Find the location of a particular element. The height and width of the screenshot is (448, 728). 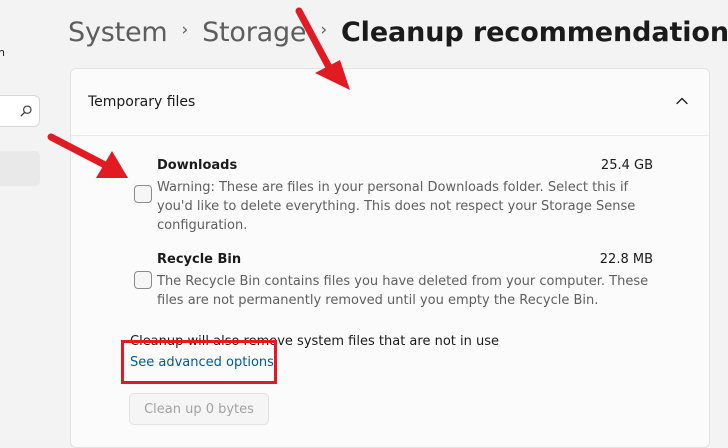

item-size: 22.8 MB is located at coordinates (626, 259).